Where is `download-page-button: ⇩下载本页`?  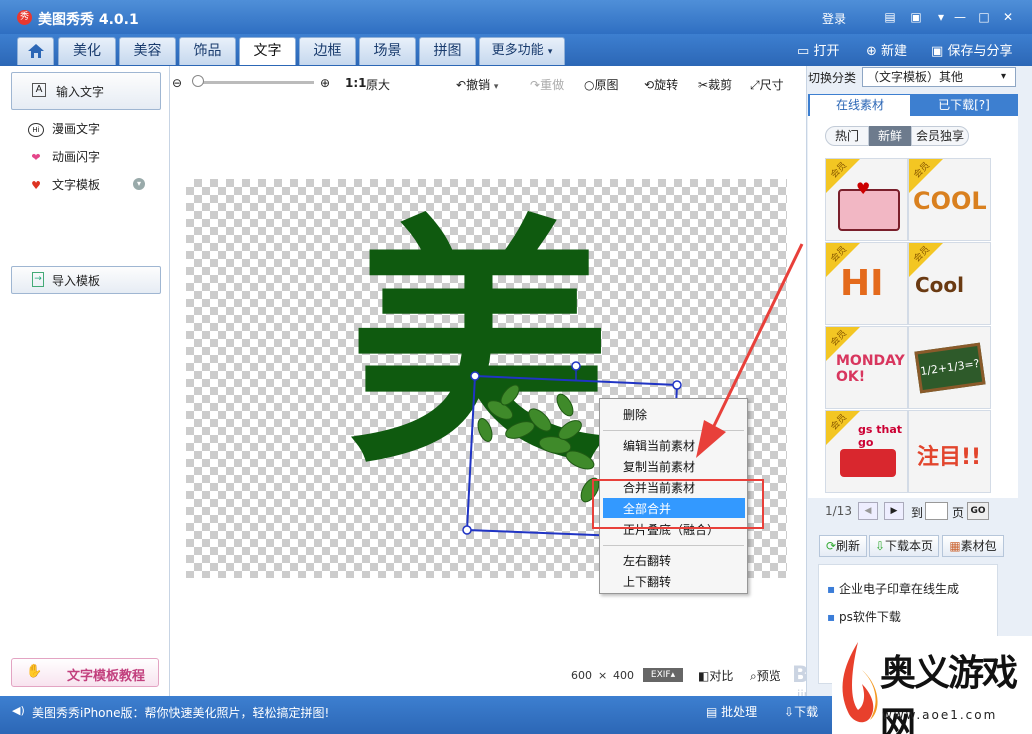 download-page-button: ⇩下载本页 is located at coordinates (904, 546).